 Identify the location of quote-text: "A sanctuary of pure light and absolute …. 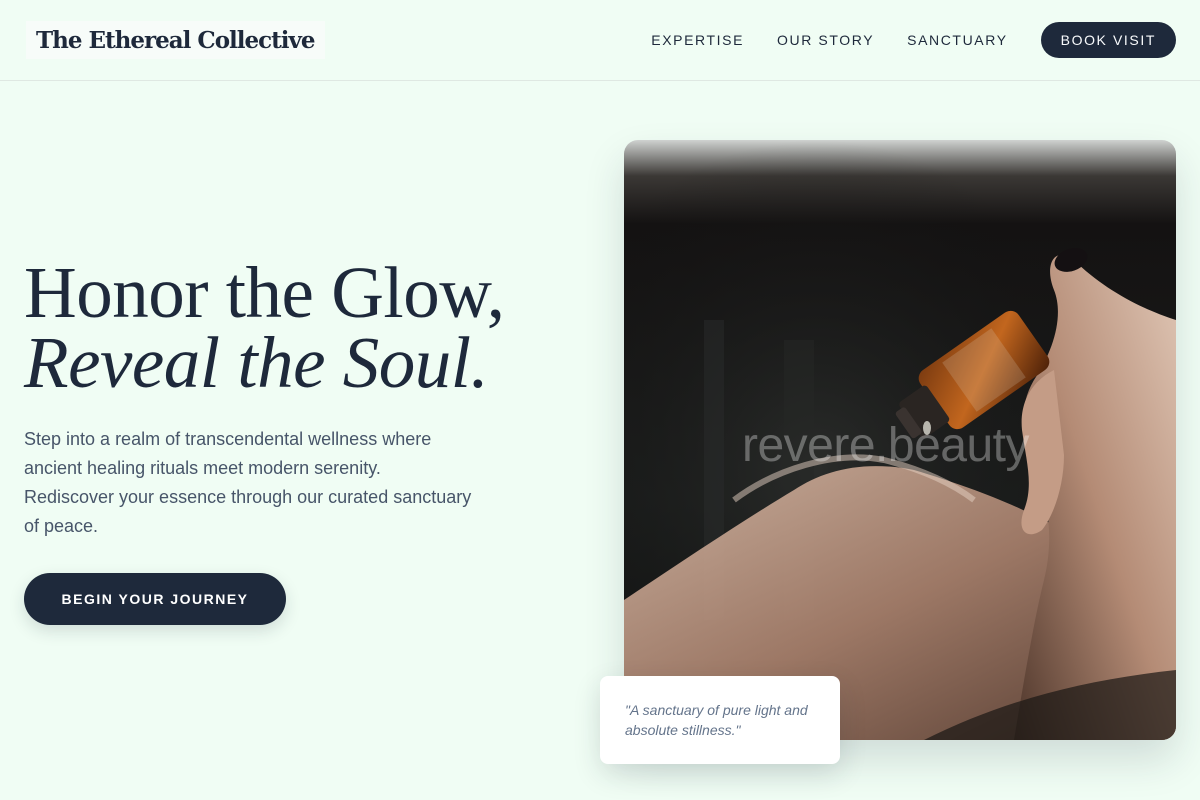
(716, 720).